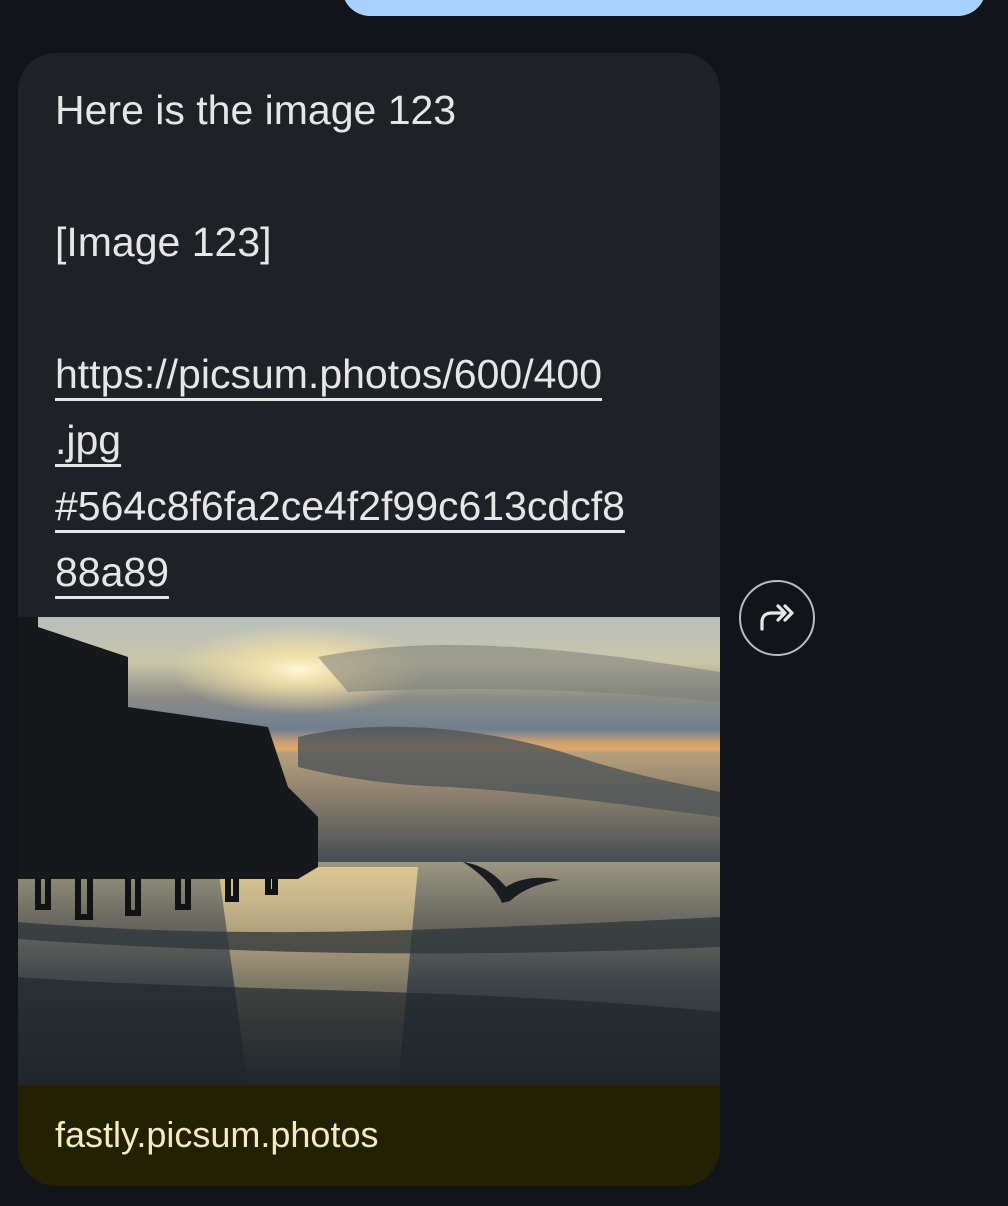 Image resolution: width=1008 pixels, height=1206 pixels. I want to click on forward-icon, so click(777, 617).